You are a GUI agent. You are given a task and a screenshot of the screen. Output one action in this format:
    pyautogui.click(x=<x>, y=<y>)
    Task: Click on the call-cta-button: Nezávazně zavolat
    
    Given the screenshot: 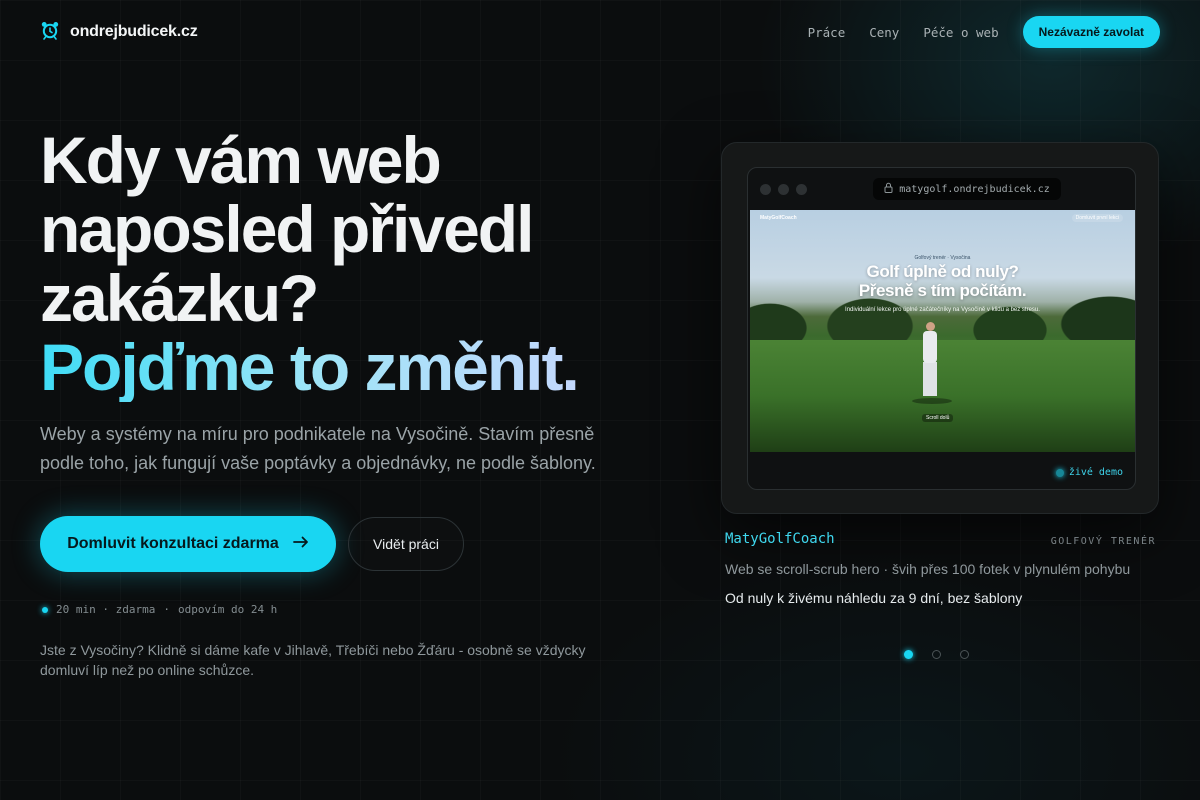 What is the action you would take?
    pyautogui.click(x=1091, y=32)
    